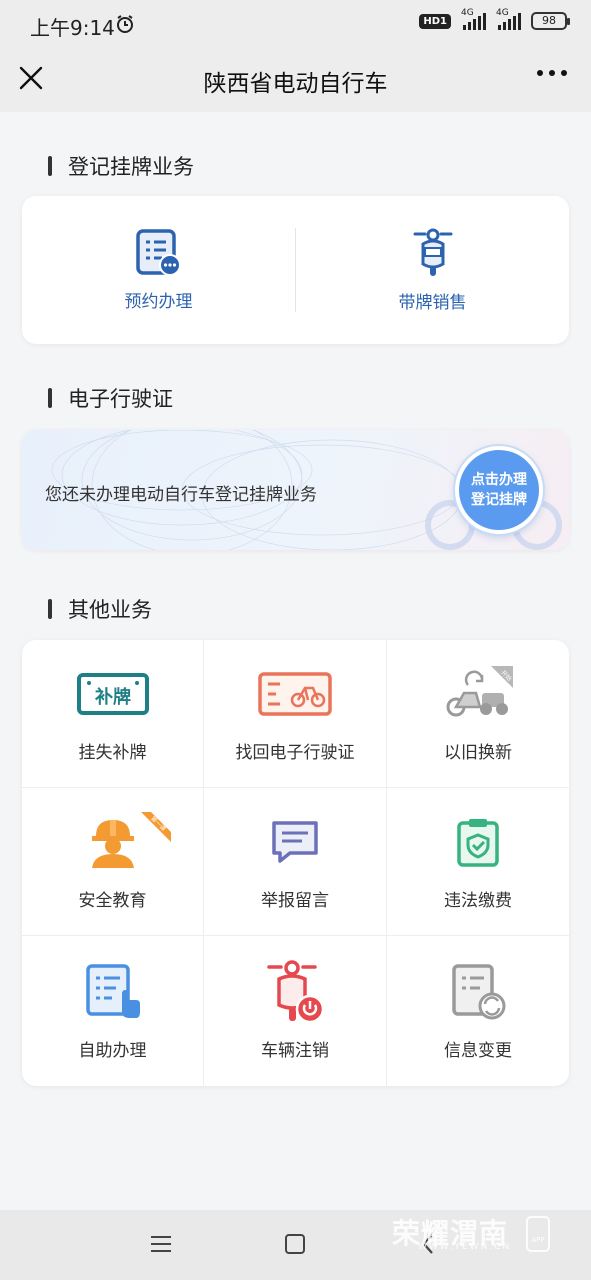 The height and width of the screenshot is (1280, 591). Describe the element at coordinates (499, 490) in the screenshot. I see `register-plate-button: 点击办理 登记挂牌` at that location.